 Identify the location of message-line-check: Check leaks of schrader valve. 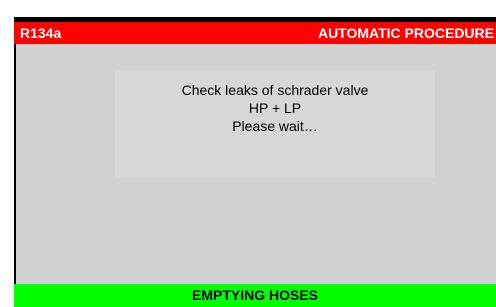
(275, 90).